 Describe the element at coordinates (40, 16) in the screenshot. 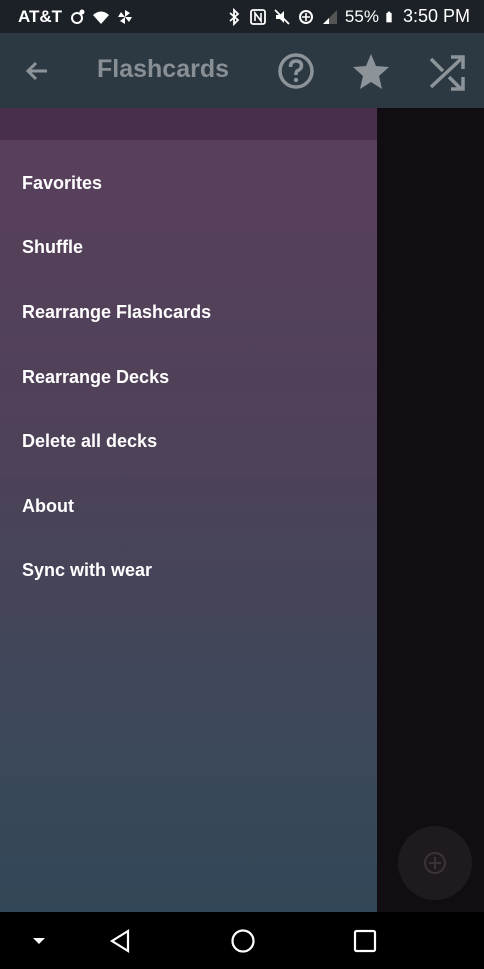

I see `carrier-label: AT&T` at that location.